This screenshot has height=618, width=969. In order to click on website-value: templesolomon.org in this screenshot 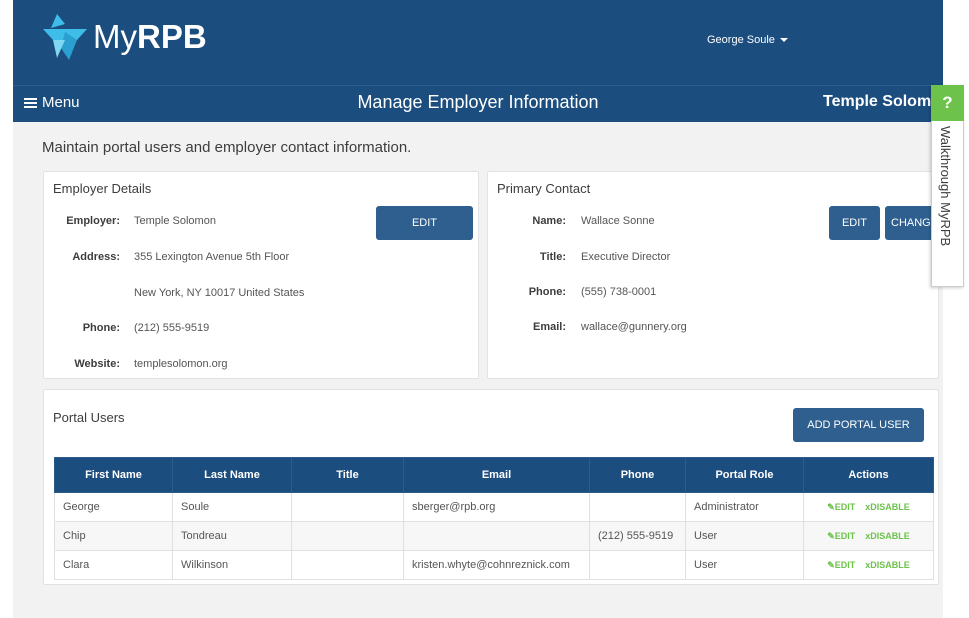, I will do `click(181, 364)`.